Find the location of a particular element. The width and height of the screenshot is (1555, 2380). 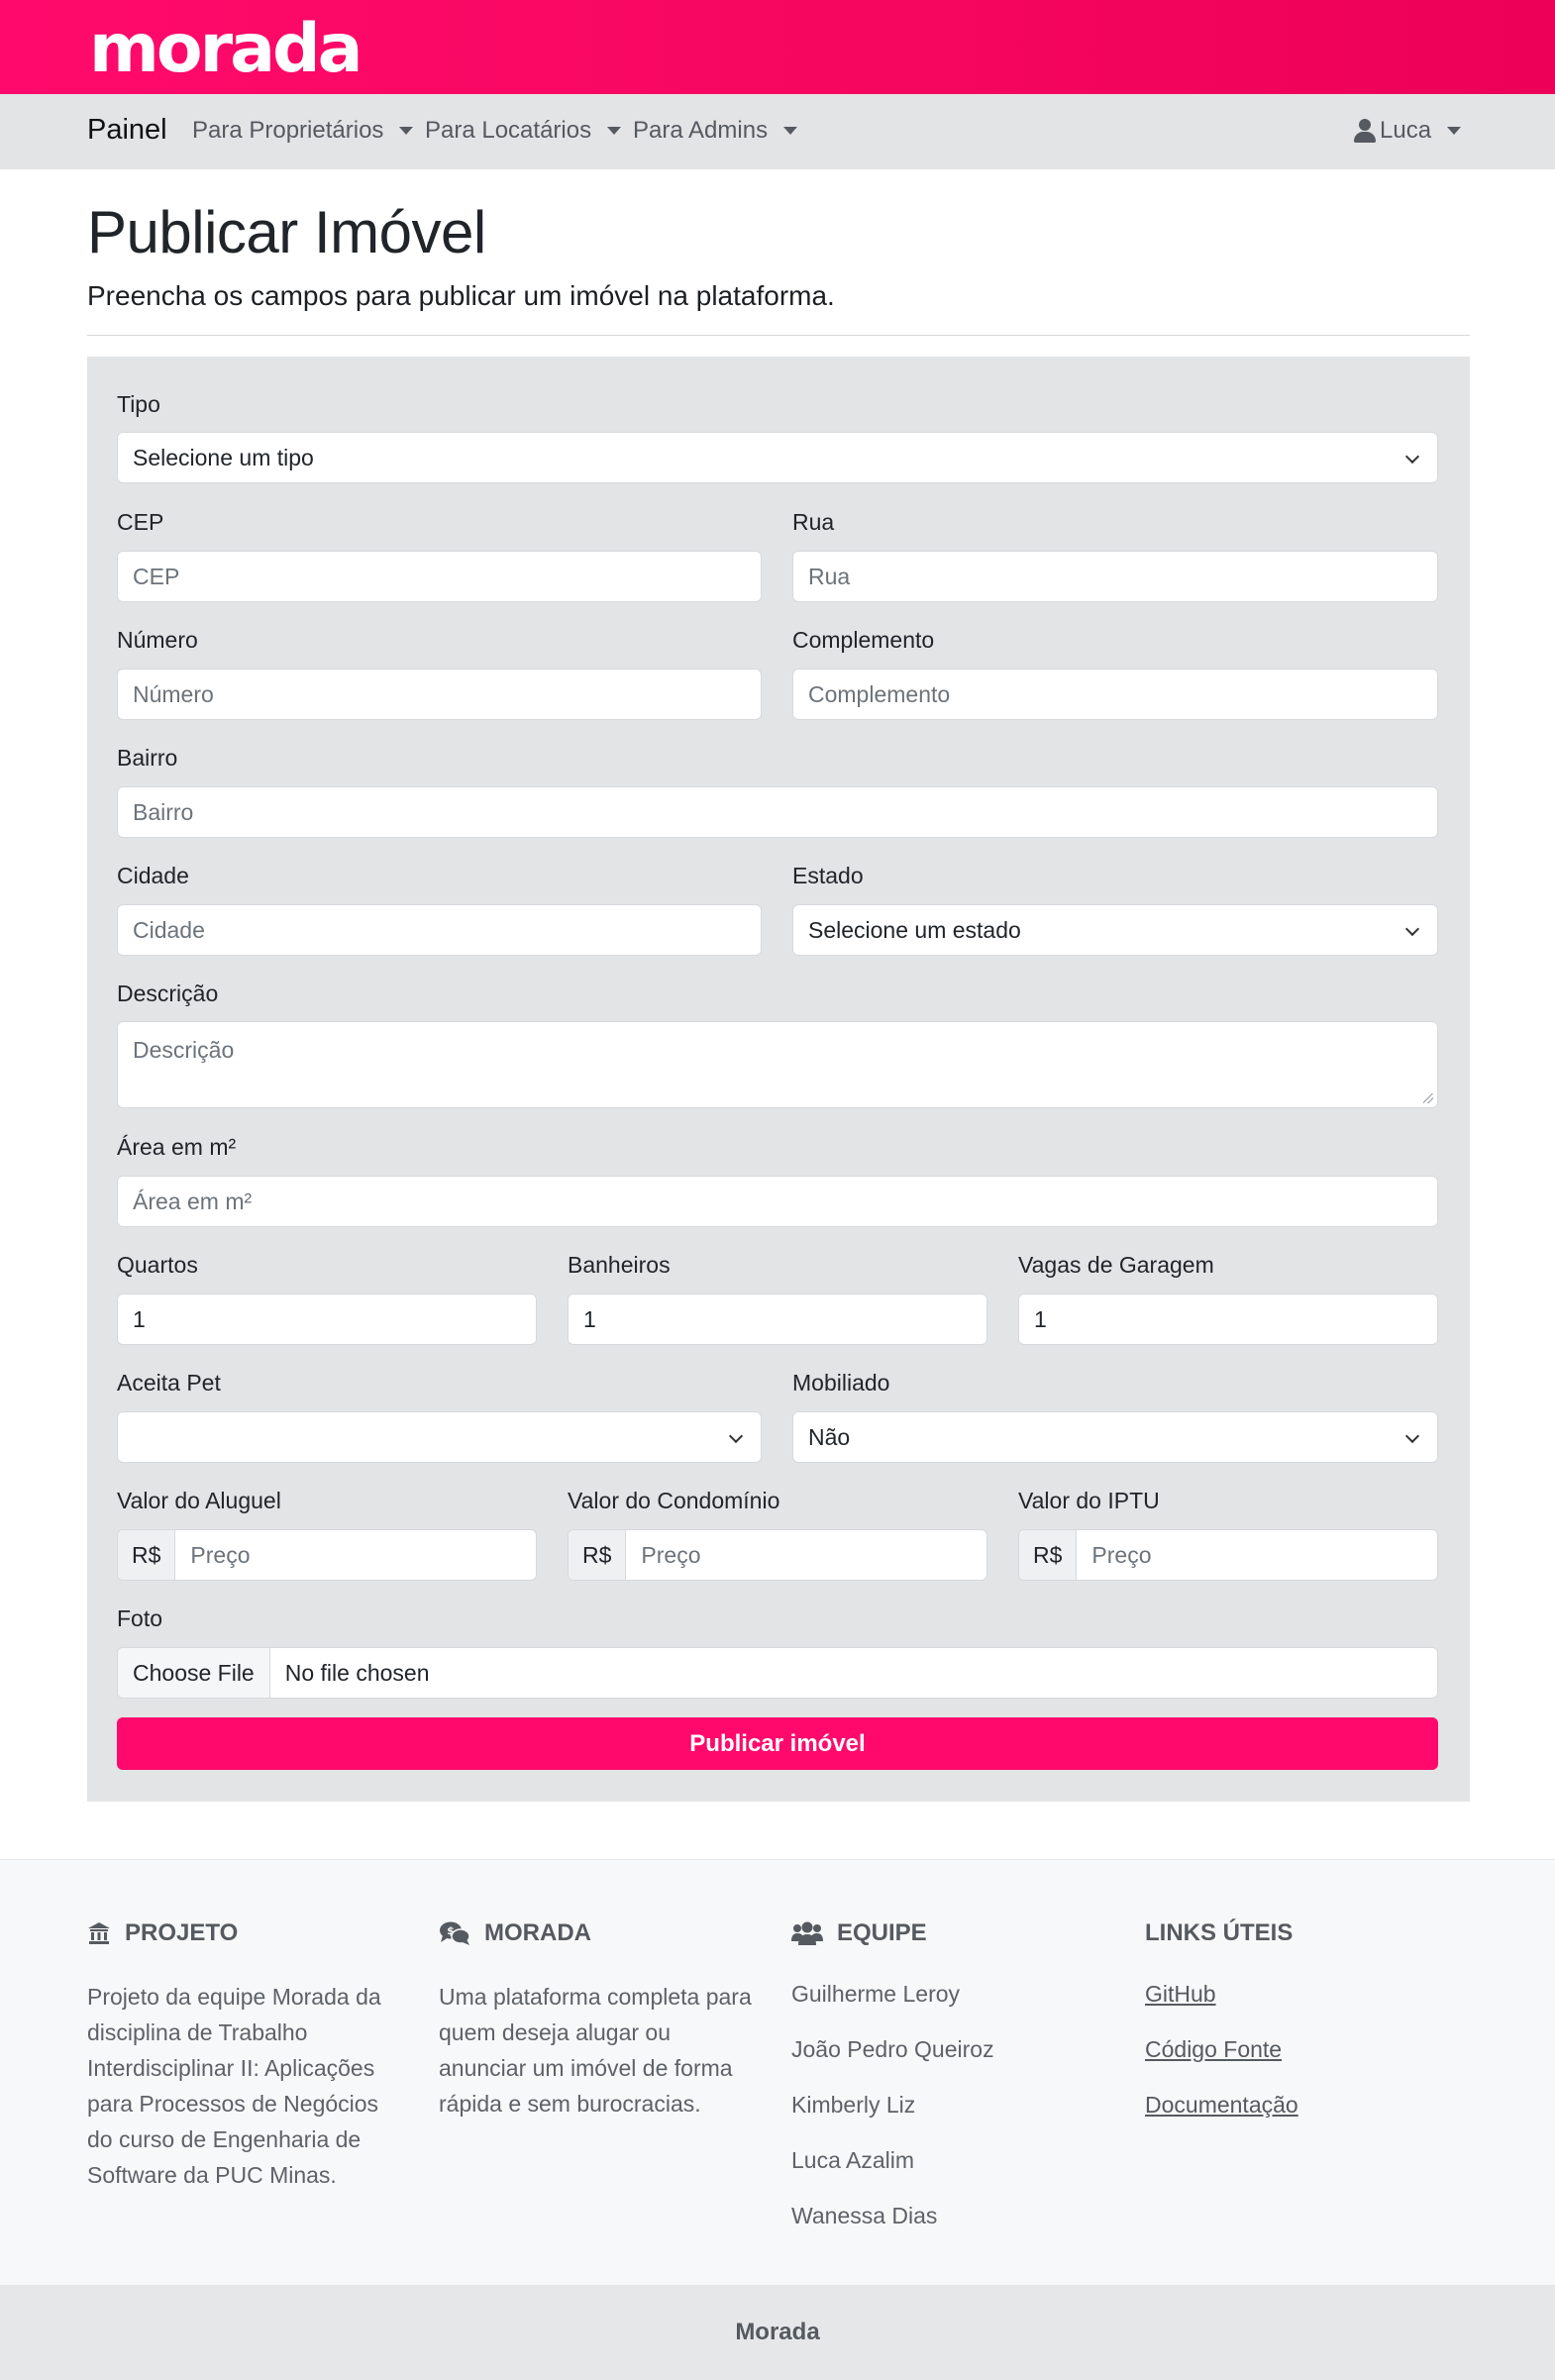

user-name: Luca is located at coordinates (1406, 130).